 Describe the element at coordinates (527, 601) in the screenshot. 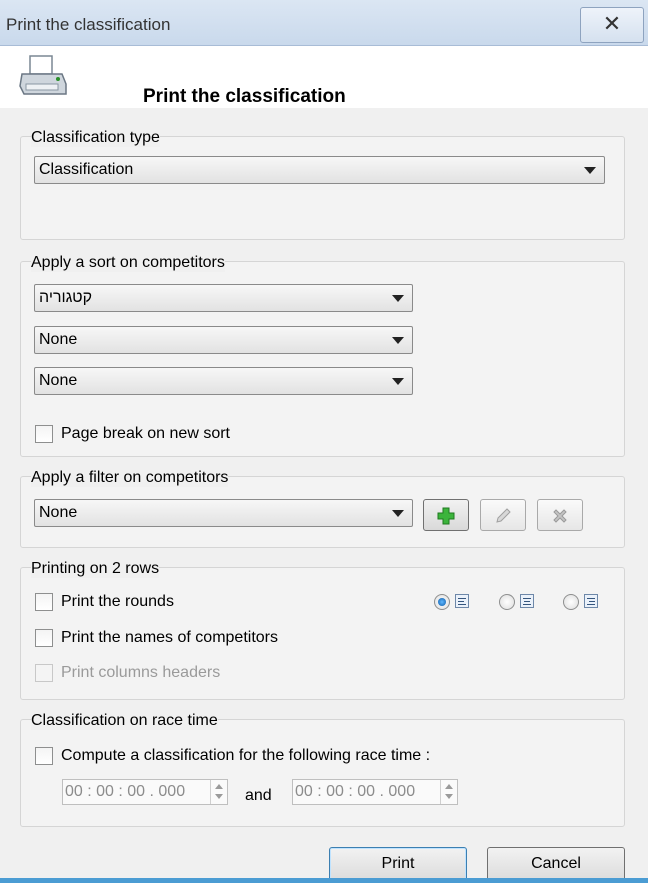

I see `align-center-icon` at that location.